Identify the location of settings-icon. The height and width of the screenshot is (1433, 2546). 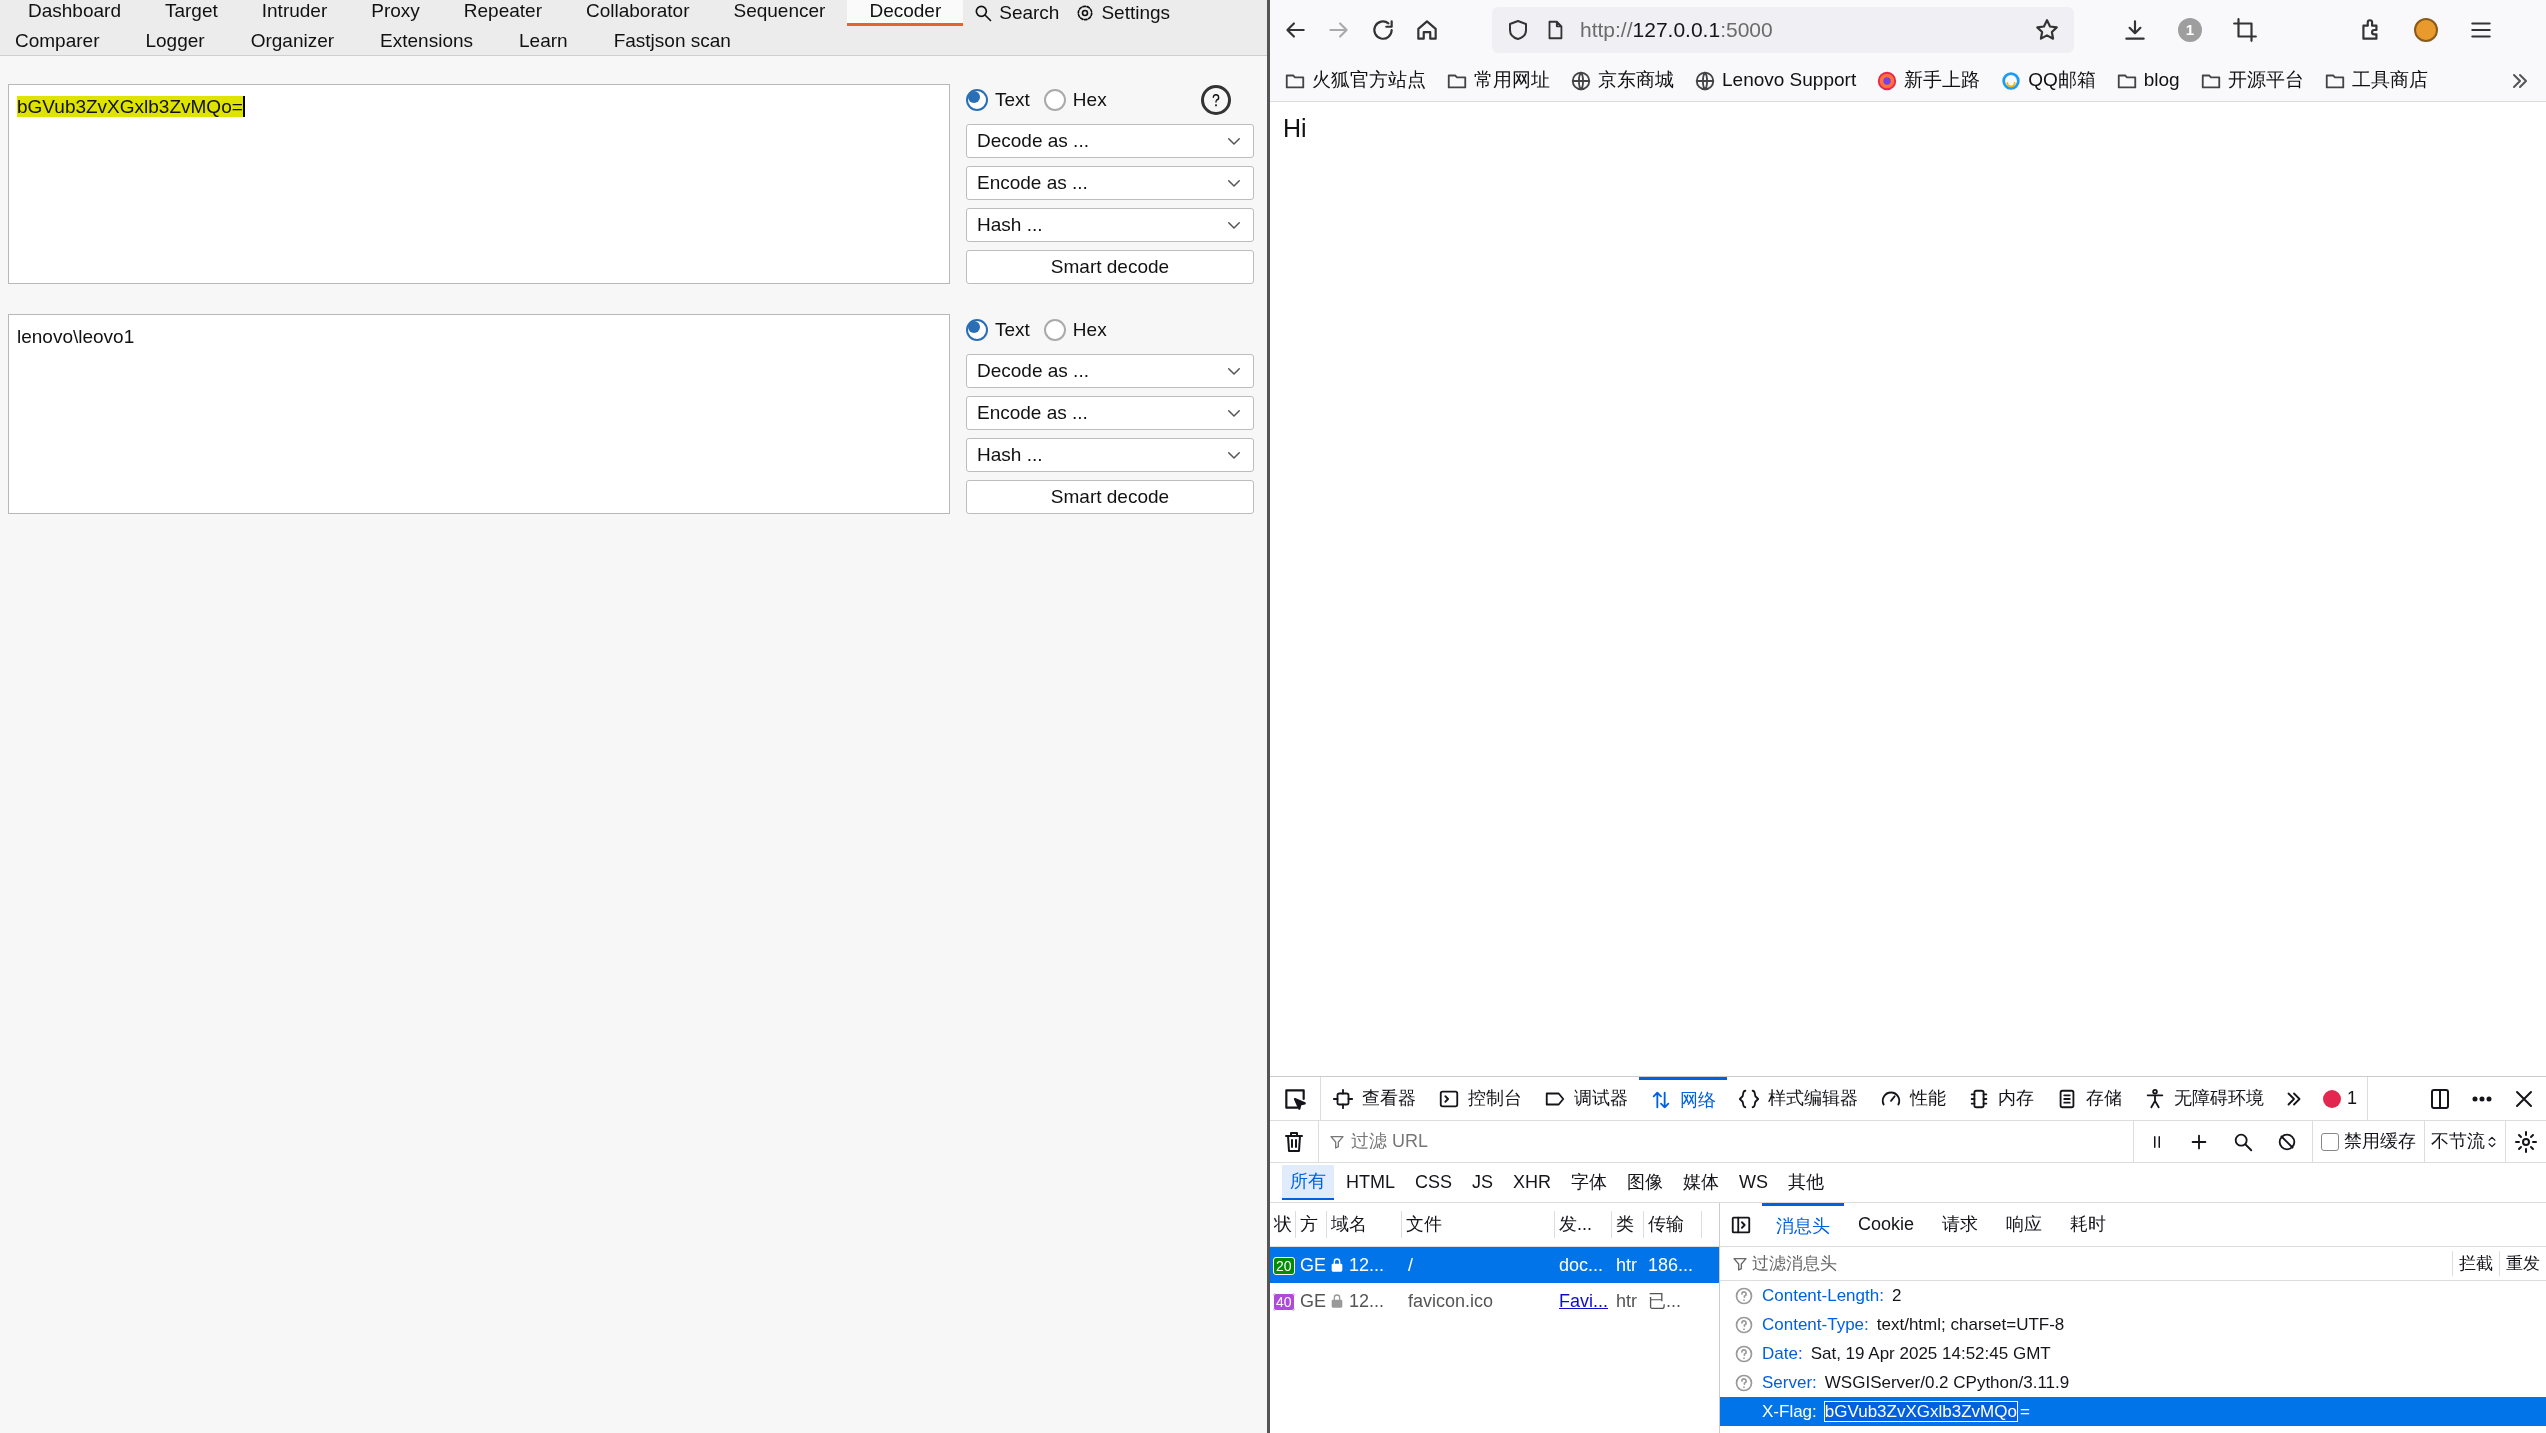
(2526, 1141).